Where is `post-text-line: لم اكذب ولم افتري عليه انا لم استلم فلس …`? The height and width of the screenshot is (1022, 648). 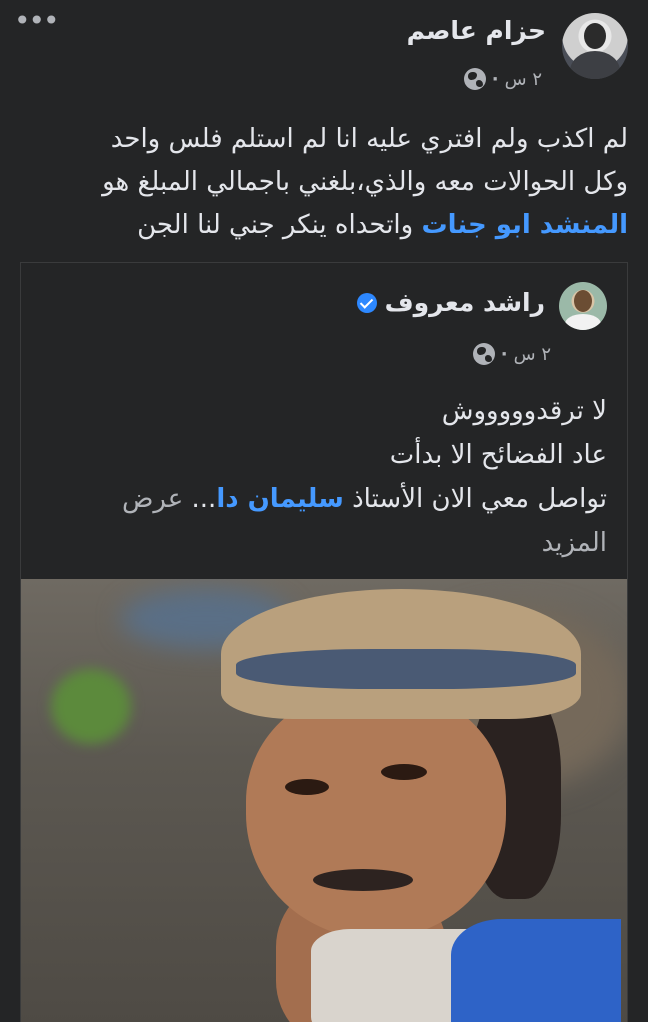
post-text-line: لم اكذب ولم افتري عليه انا لم استلم فلس … is located at coordinates (369, 139).